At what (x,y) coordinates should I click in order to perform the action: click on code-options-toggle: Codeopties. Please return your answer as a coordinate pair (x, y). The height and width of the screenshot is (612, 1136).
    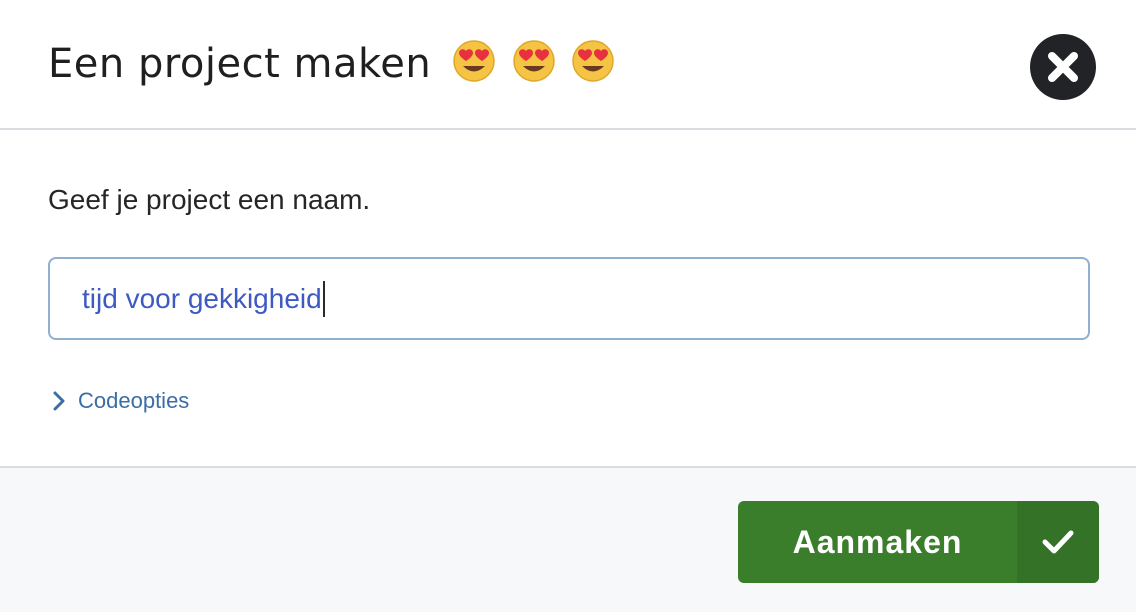
    Looking at the image, I should click on (120, 401).